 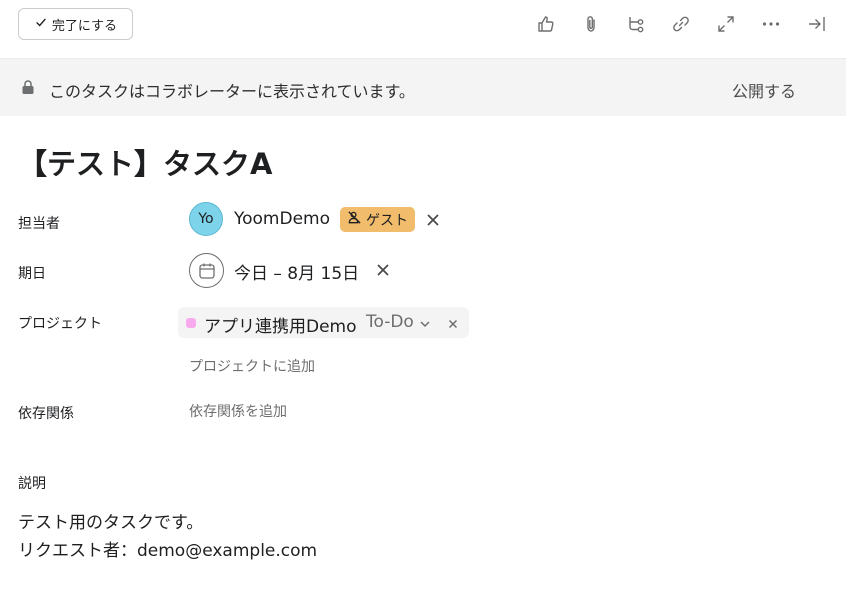 I want to click on mark-complete-button: 完了にする, so click(x=75, y=24).